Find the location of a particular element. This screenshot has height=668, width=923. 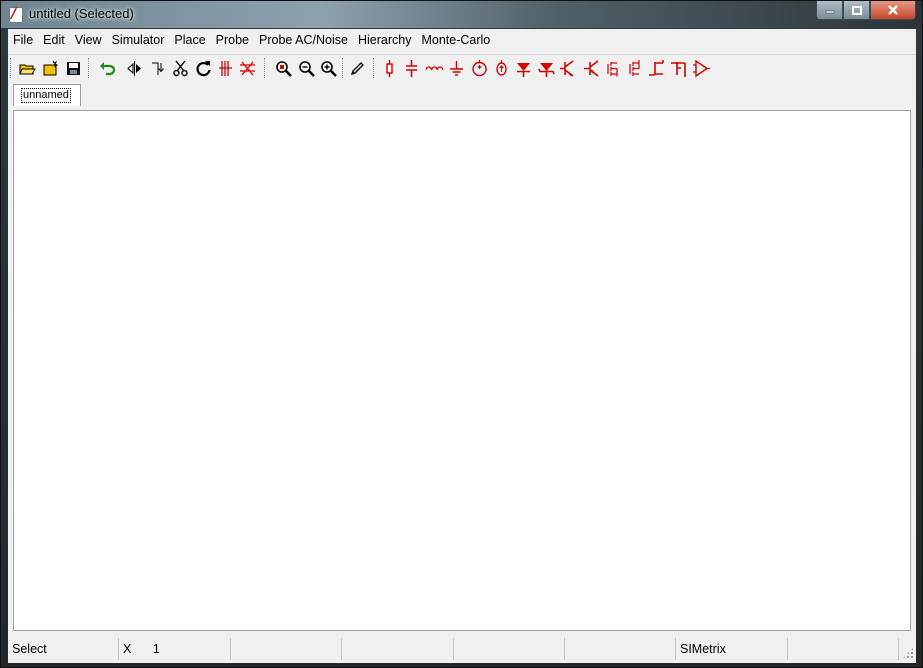

bus-icon is located at coordinates (225, 68).